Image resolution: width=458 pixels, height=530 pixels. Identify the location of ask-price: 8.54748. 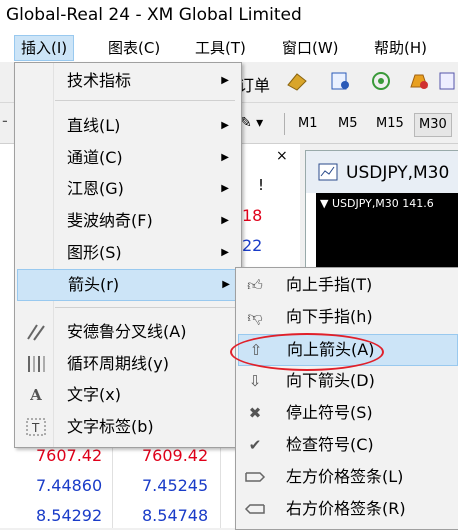
(175, 515).